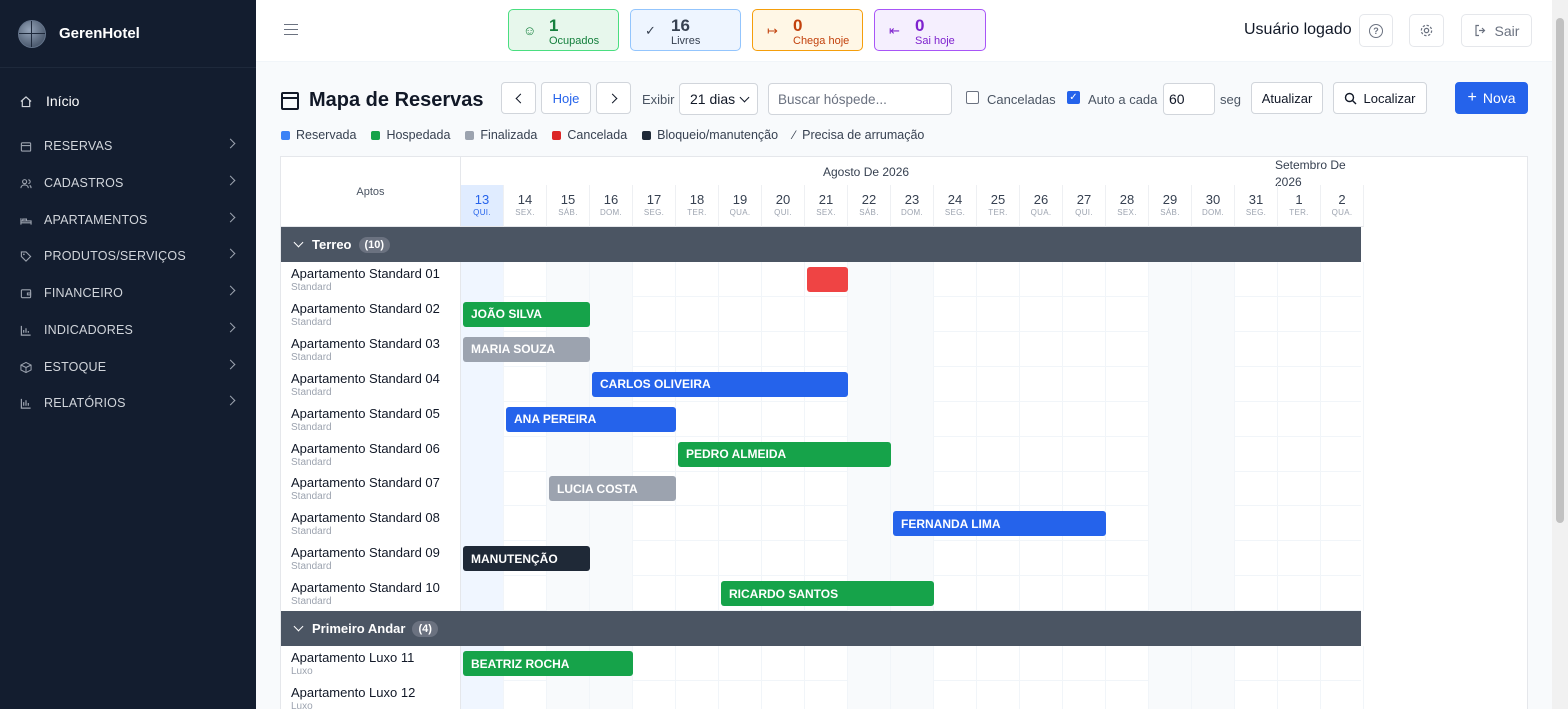 The image size is (1568, 709). I want to click on reservation-bar: PEDRO ALMEIDA, so click(784, 454).